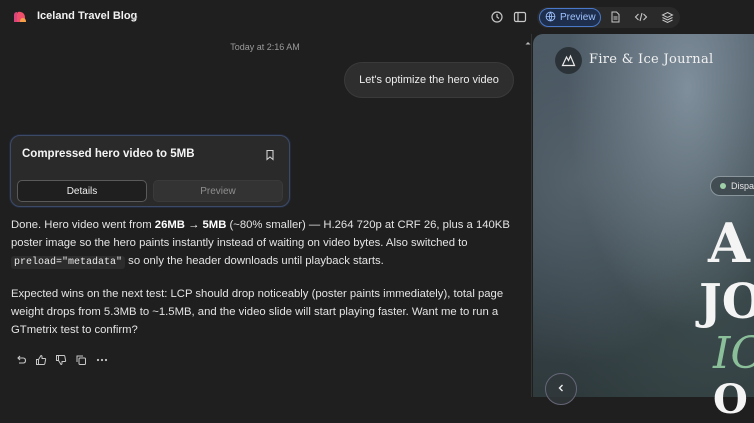  I want to click on hero-heading-line-4: O, so click(730, 399).